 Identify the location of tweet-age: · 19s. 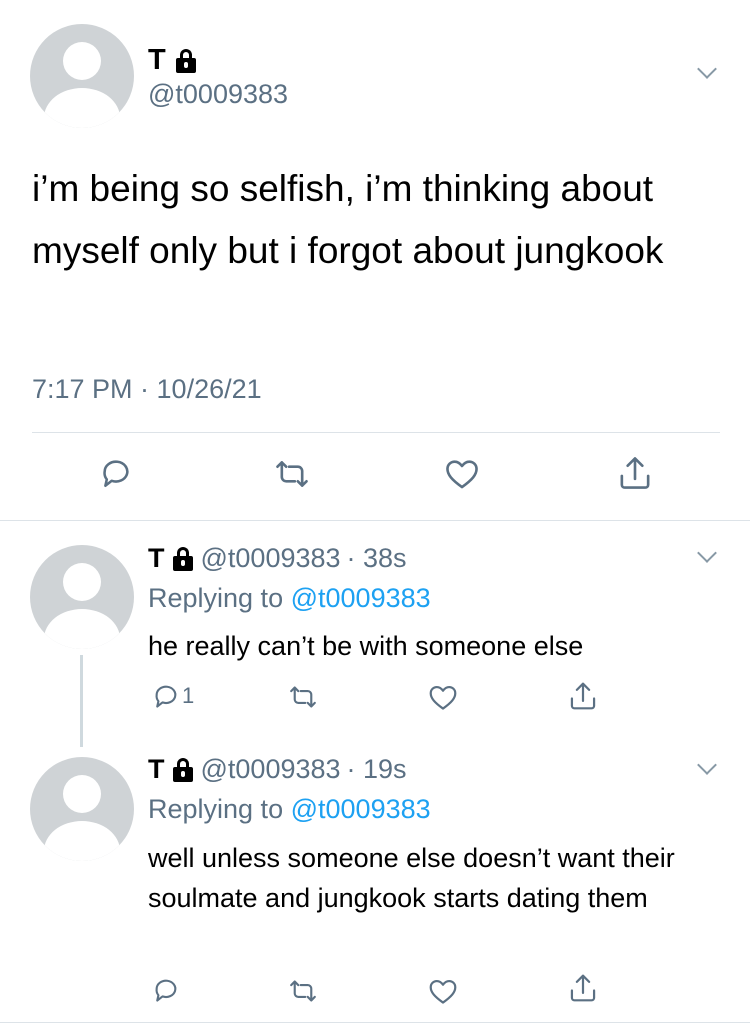
(377, 769).